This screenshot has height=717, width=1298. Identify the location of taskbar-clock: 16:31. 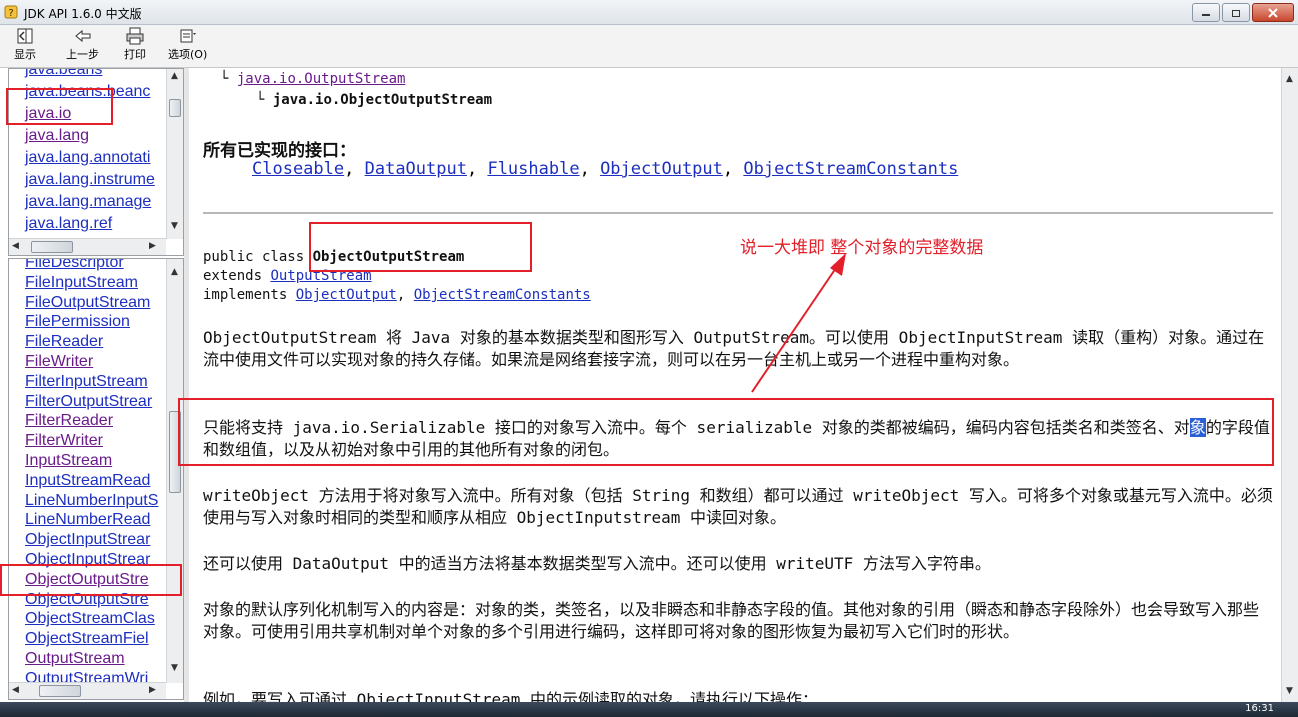
(1259, 708).